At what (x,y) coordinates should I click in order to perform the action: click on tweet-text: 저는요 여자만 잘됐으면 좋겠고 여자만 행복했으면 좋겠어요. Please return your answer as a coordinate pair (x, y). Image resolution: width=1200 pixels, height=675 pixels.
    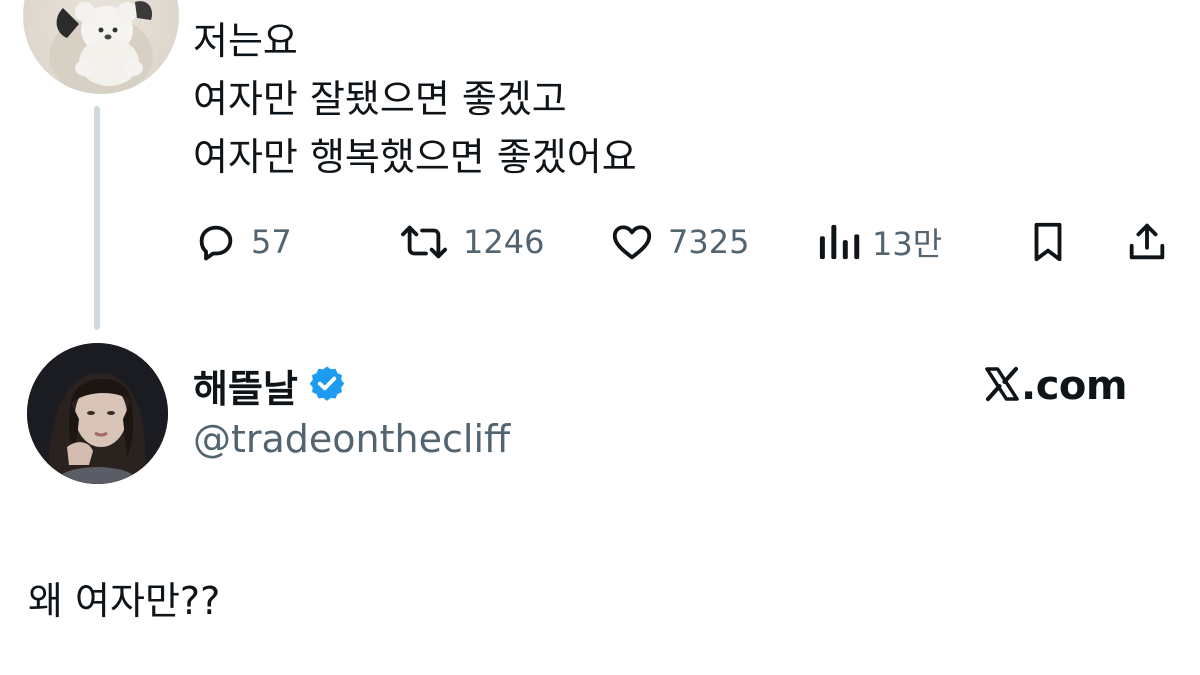
    Looking at the image, I should click on (415, 99).